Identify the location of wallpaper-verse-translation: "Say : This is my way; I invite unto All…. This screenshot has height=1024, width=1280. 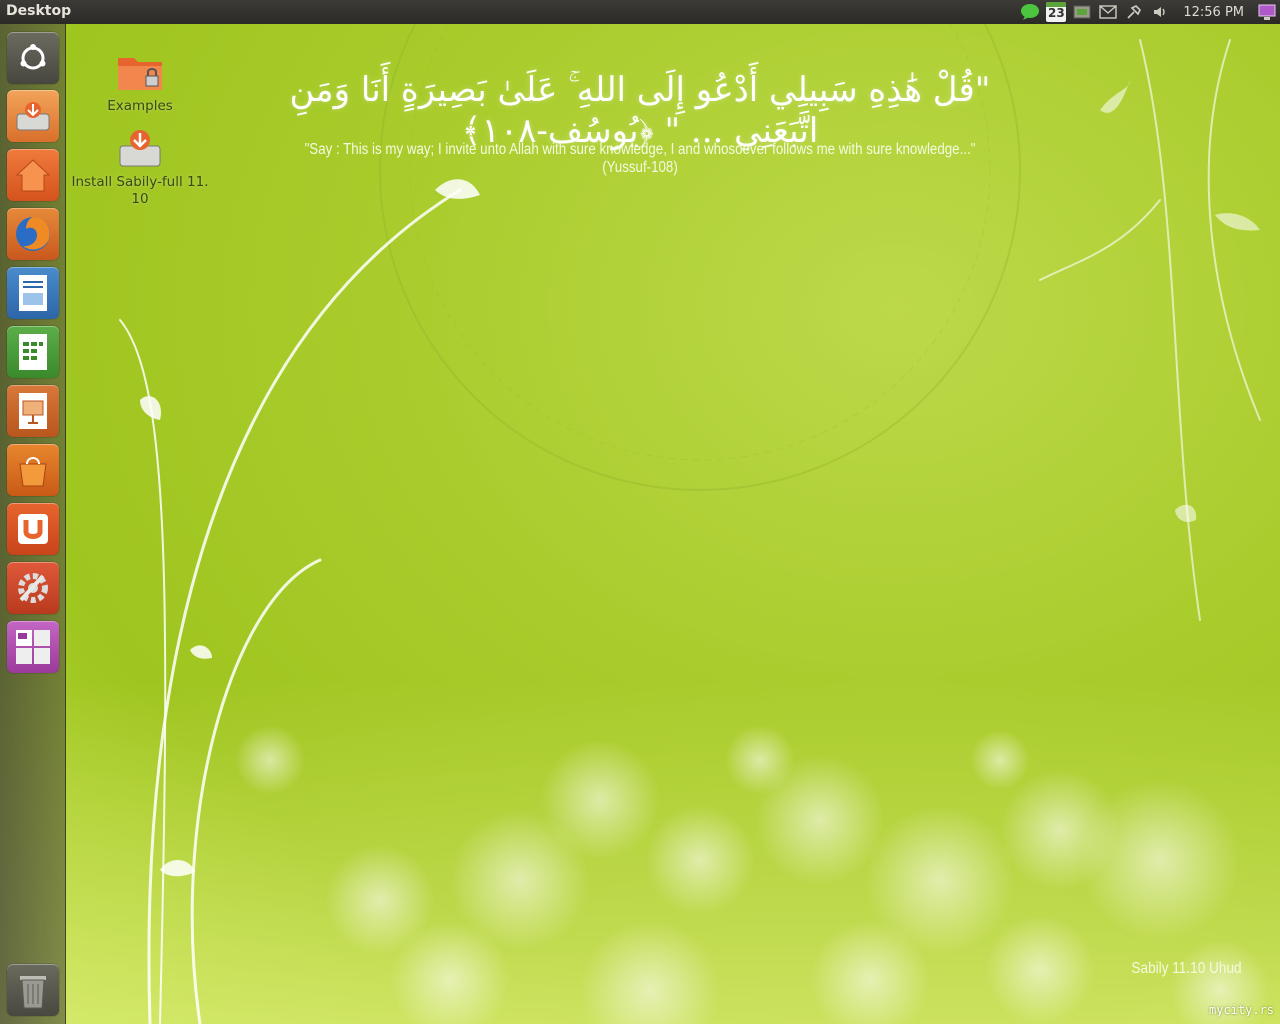
(640, 158).